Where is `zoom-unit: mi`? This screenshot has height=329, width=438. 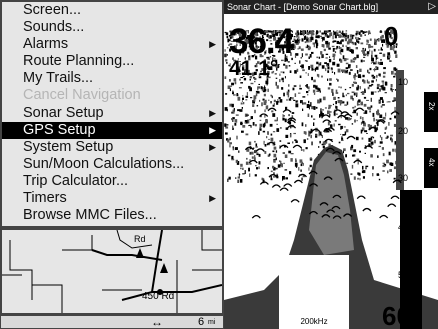
zoom-unit: mi is located at coordinates (212, 322).